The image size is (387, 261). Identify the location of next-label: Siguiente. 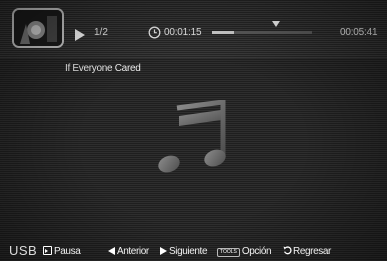
(188, 251).